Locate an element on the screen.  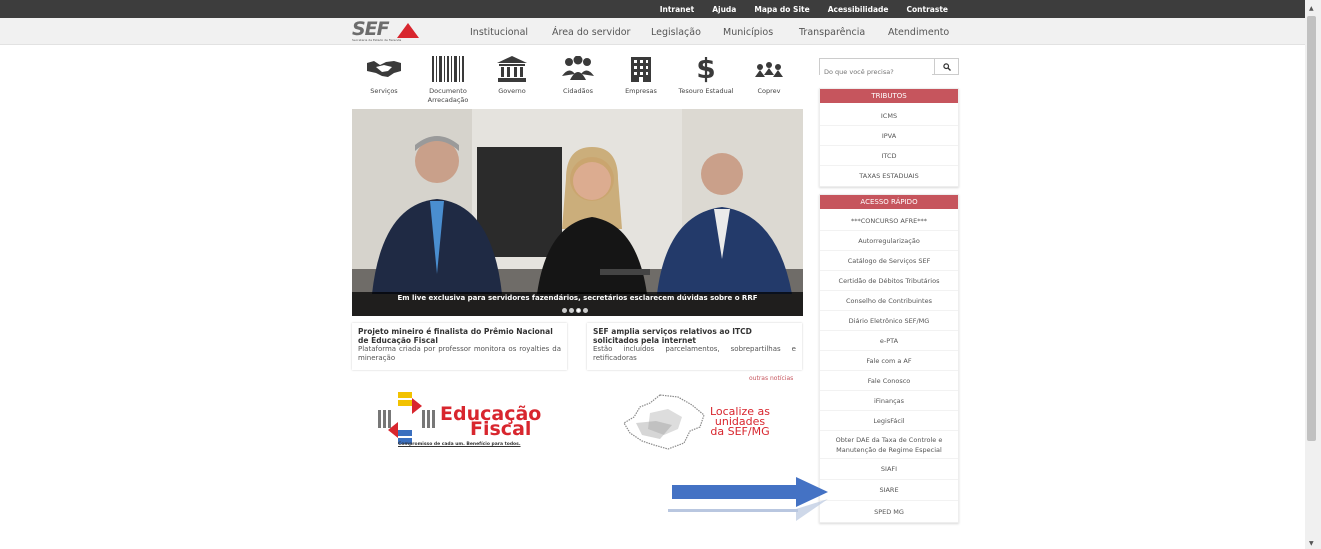
acesso-item-certidao: Certidão de Débitos Tributários is located at coordinates (889, 281).